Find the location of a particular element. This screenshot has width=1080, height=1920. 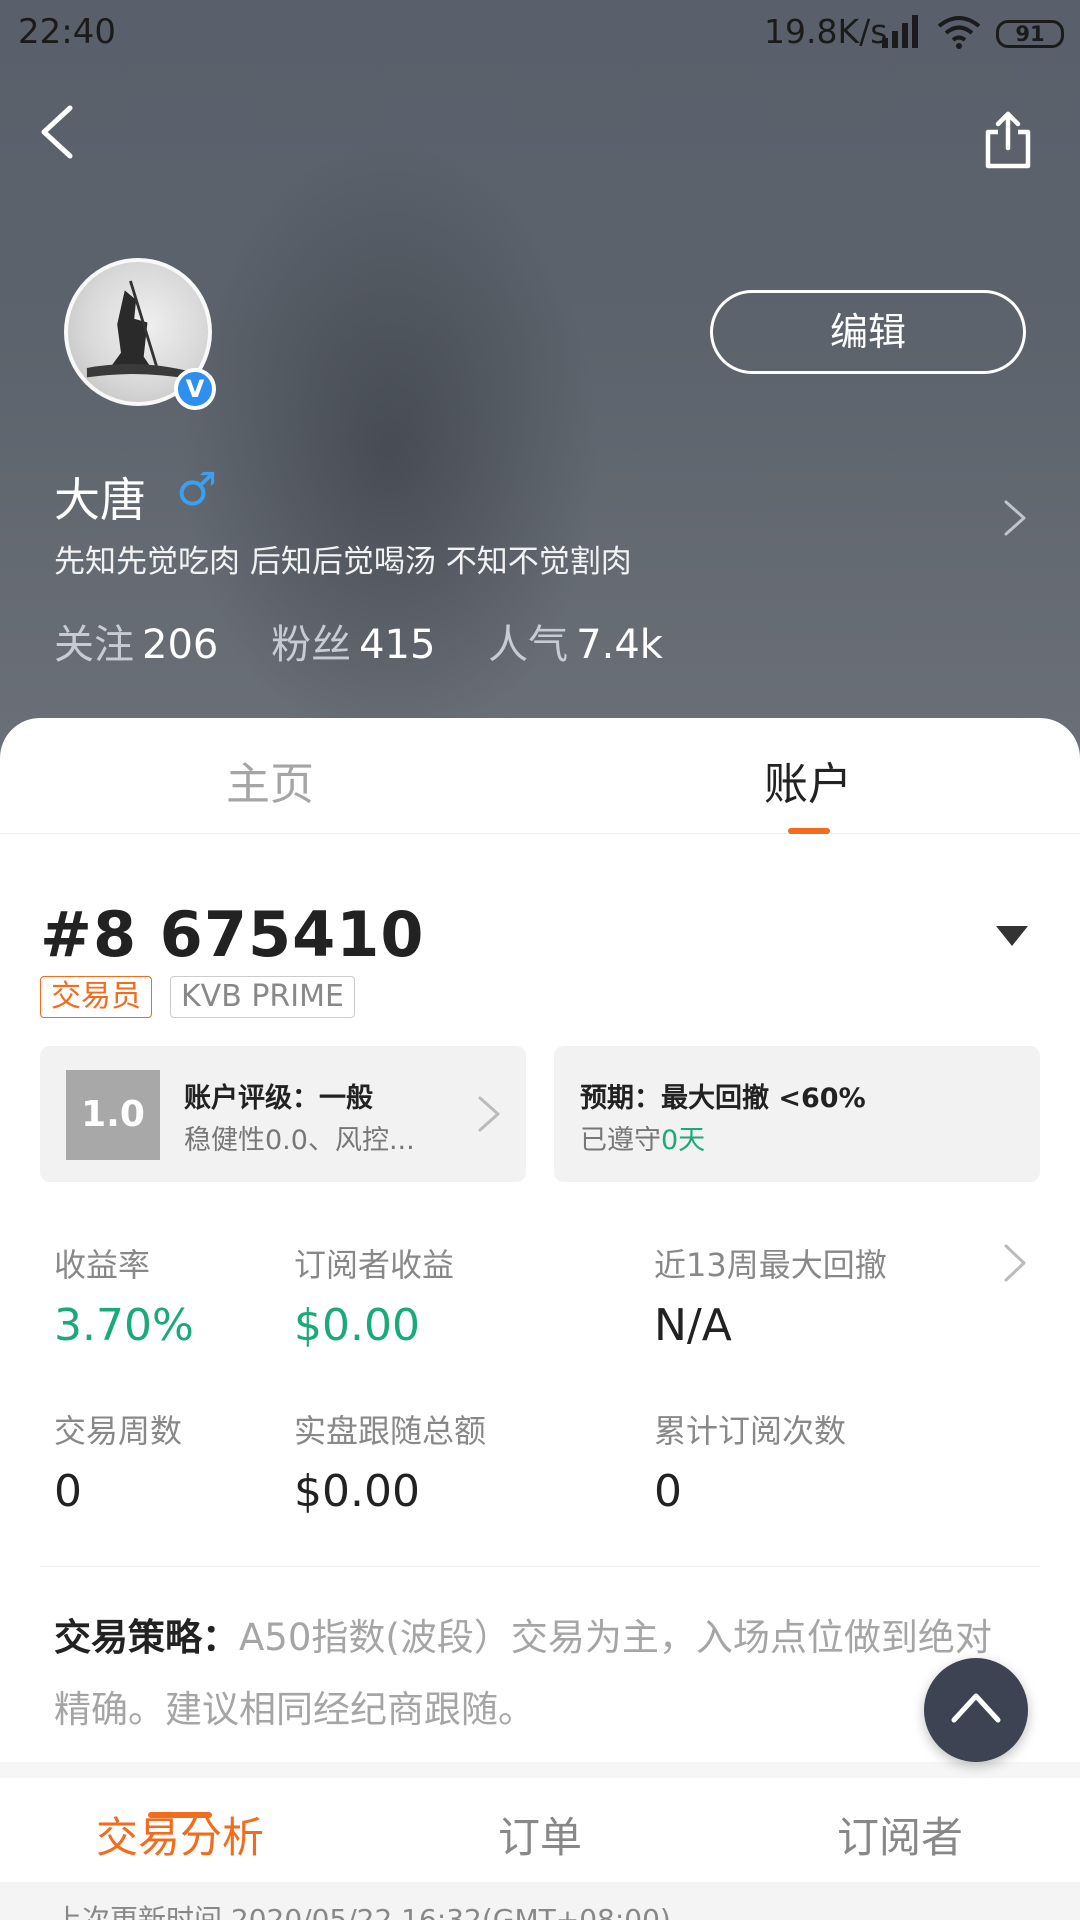

tab-account: 账户 is located at coordinates (808, 780).